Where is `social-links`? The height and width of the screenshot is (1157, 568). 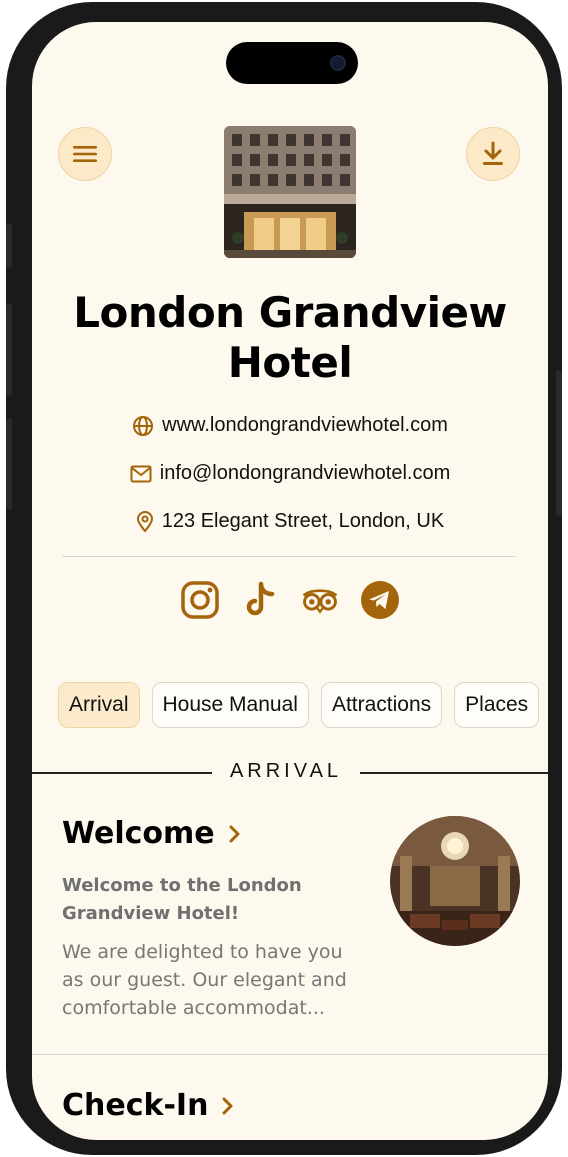 social-links is located at coordinates (290, 600).